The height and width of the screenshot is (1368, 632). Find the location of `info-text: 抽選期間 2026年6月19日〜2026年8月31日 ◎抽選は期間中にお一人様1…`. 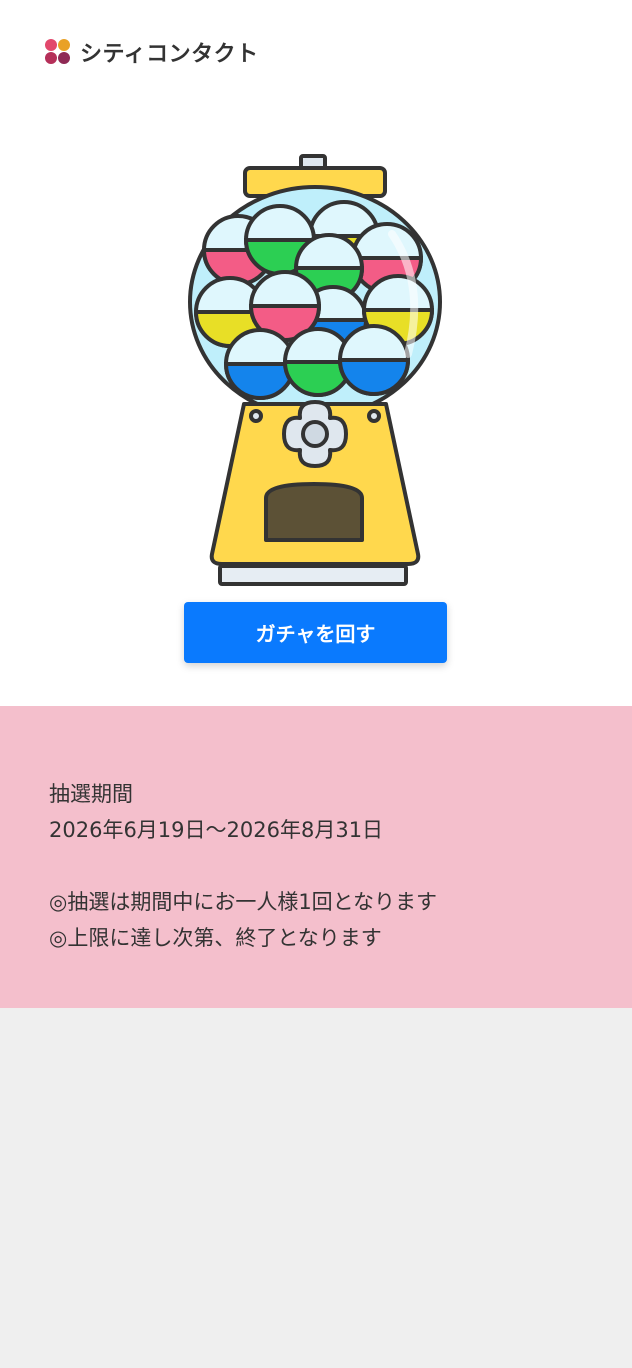

info-text: 抽選期間 2026年6月19日〜2026年8月31日 ◎抽選は期間中にお一人様1… is located at coordinates (243, 866).